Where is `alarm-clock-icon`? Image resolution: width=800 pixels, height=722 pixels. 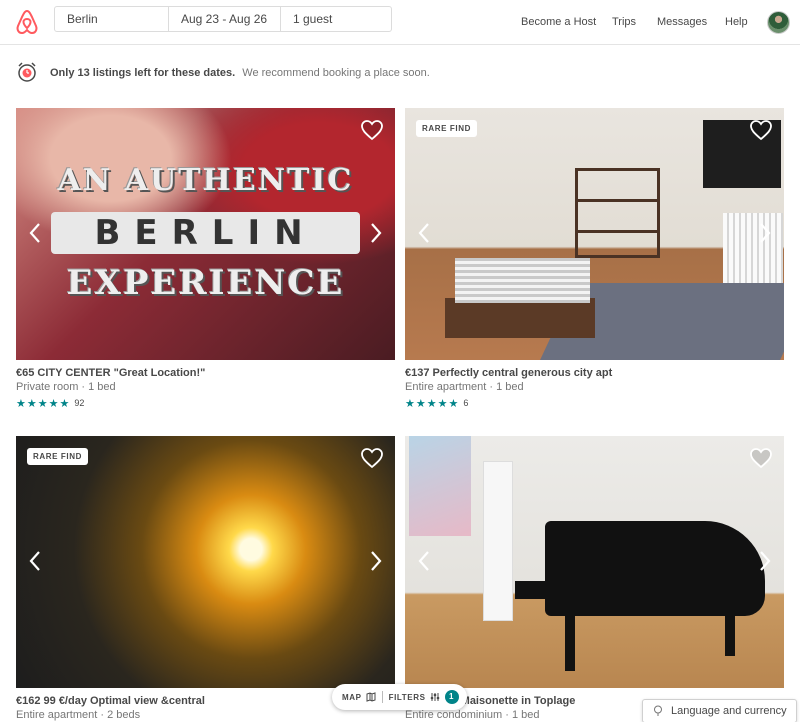
alarm-clock-icon is located at coordinates (27, 72).